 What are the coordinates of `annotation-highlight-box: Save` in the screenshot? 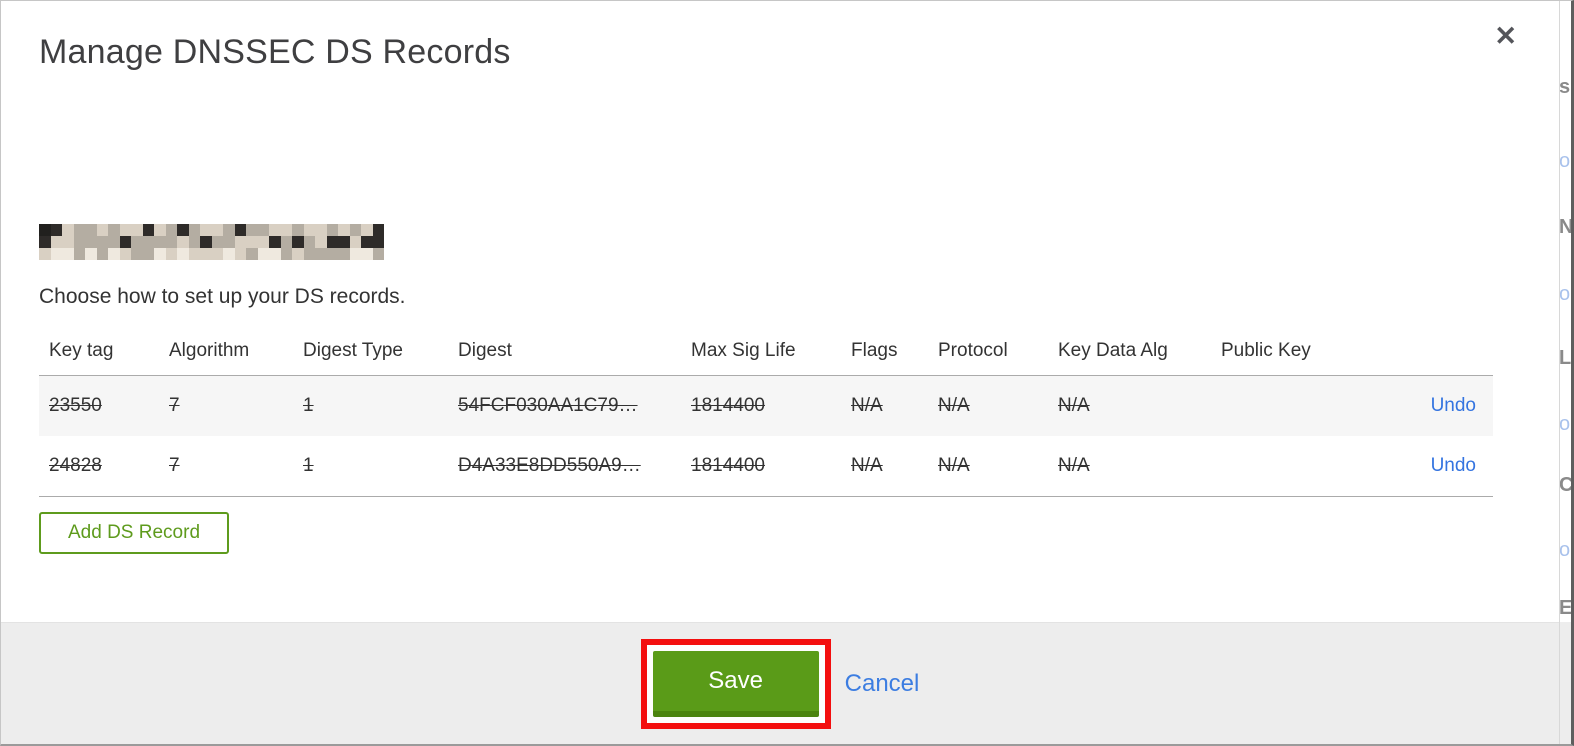 It's located at (735, 683).